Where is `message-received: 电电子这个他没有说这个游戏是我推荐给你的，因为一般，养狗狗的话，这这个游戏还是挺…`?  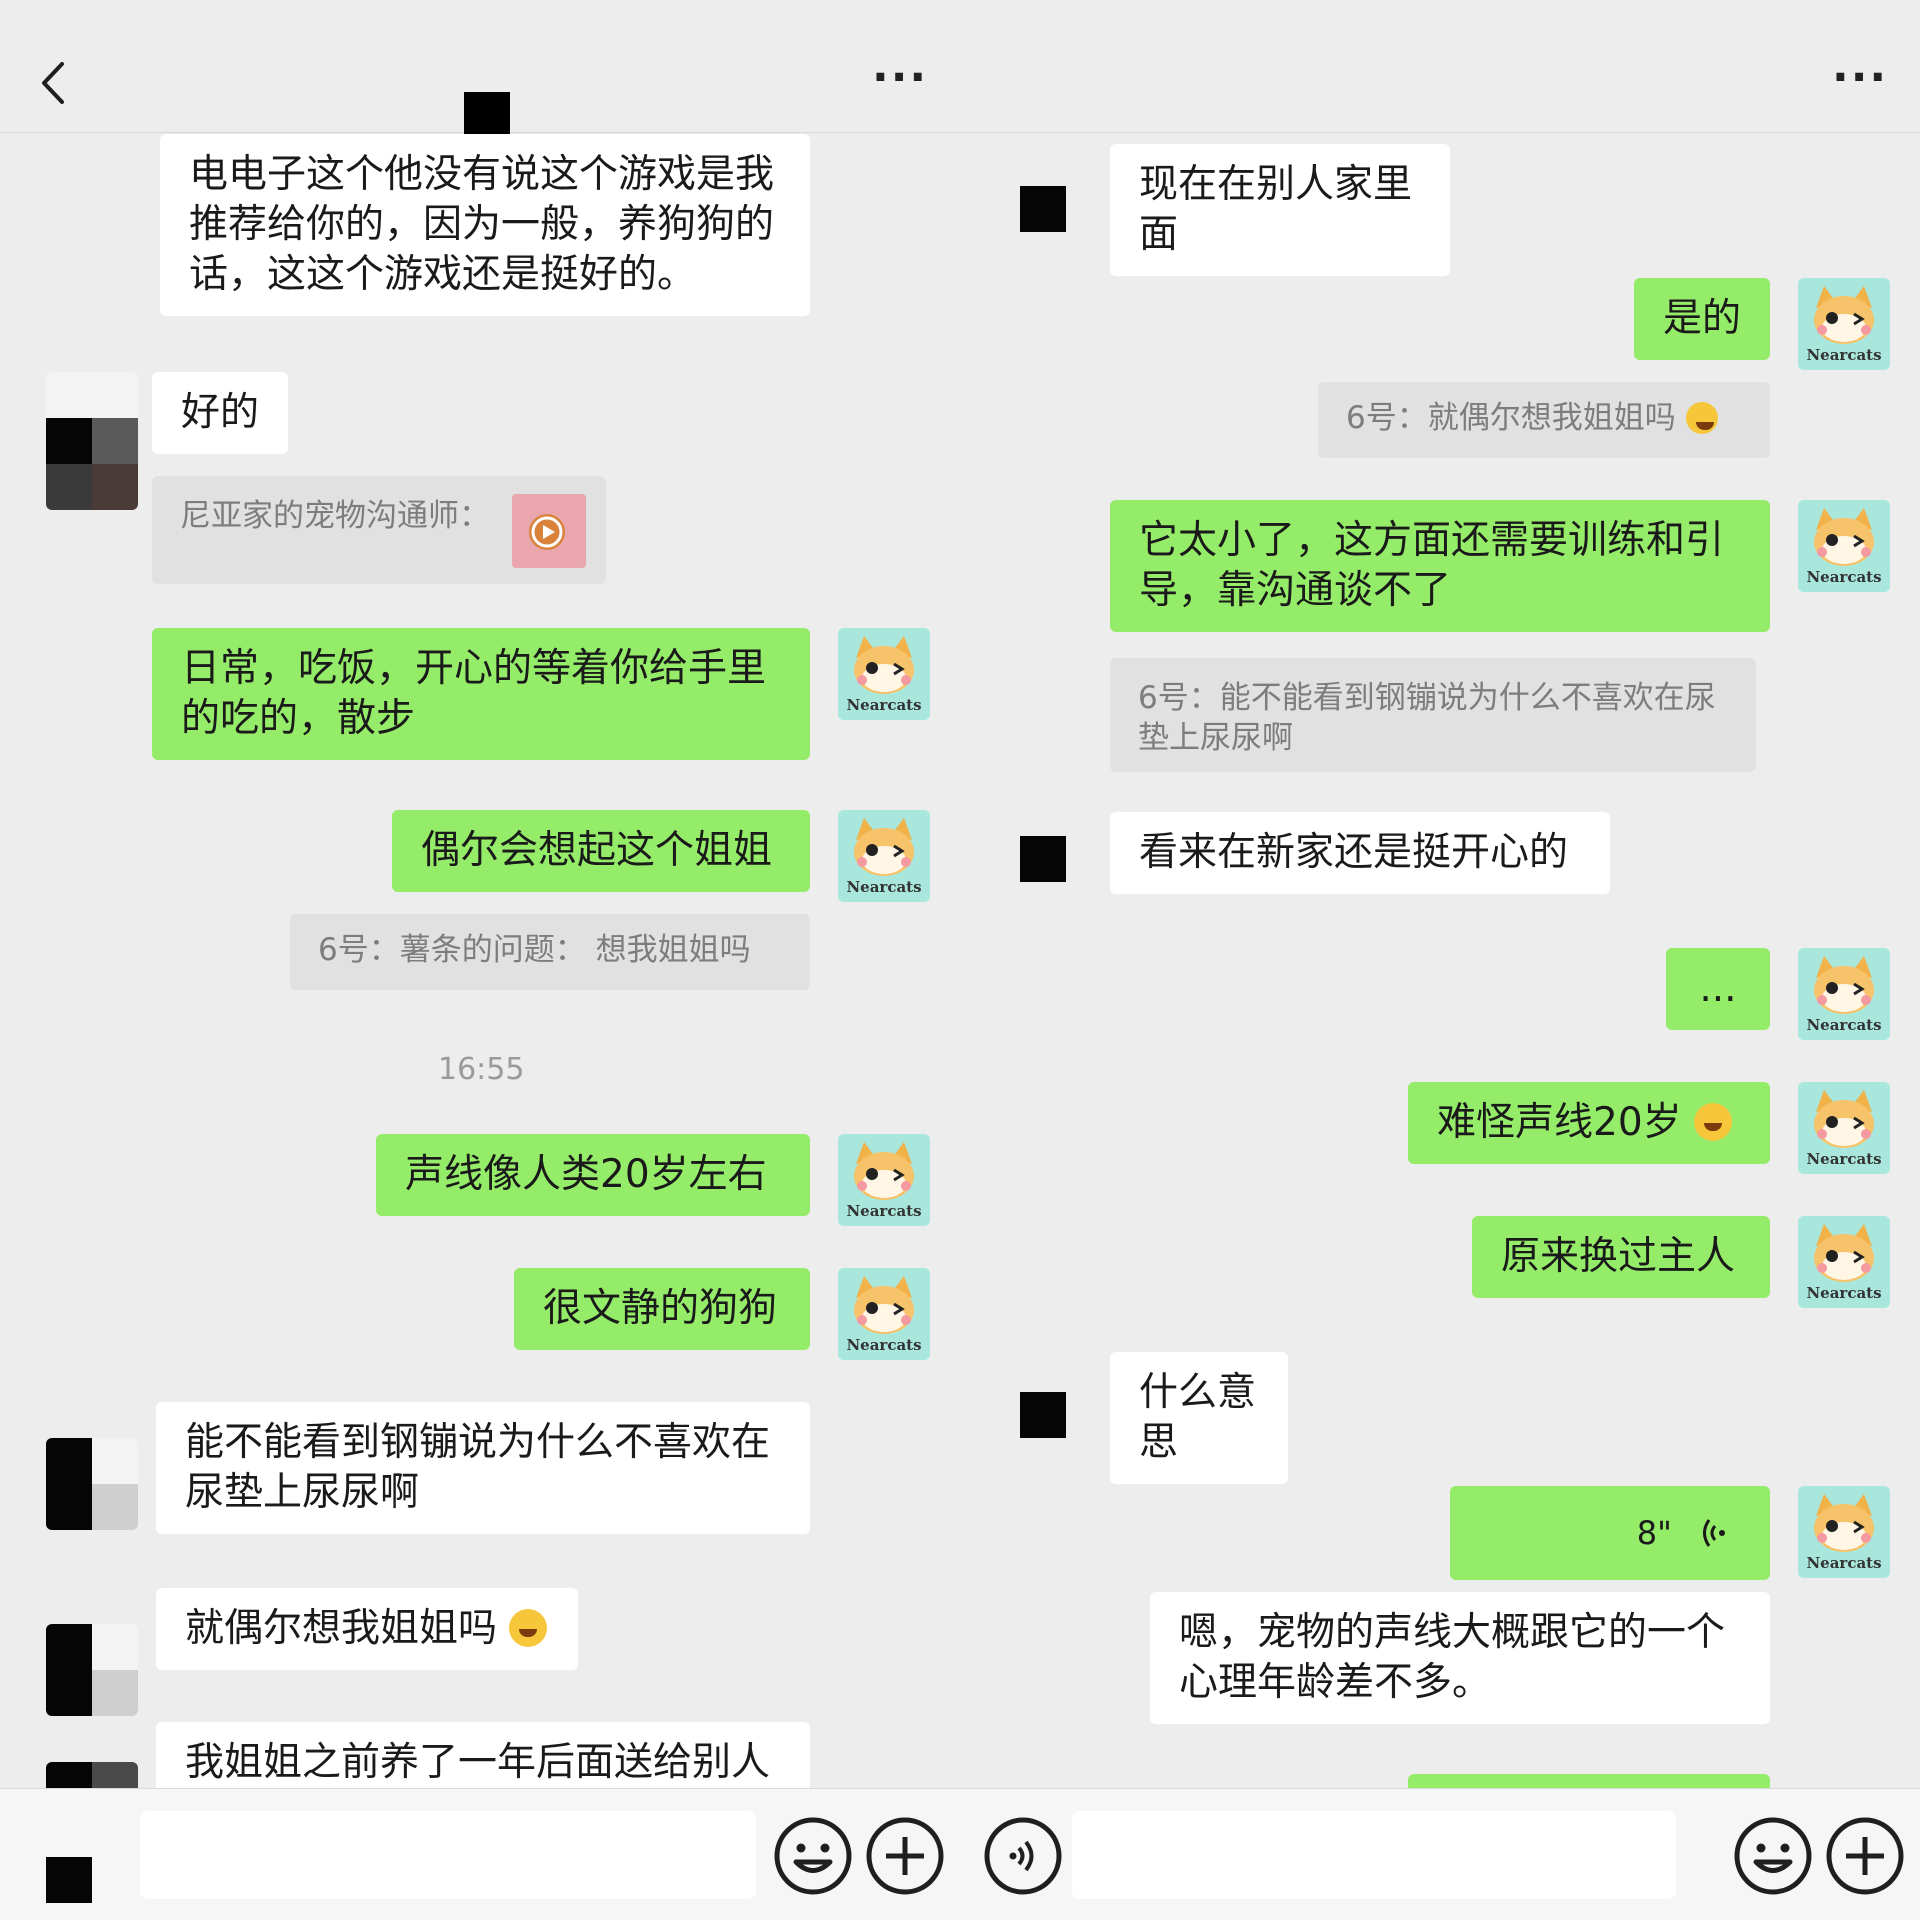 message-received: 电电子这个他没有说这个游戏是我推荐给你的，因为一般，养狗狗的话，这这个游戏还是挺… is located at coordinates (485, 225).